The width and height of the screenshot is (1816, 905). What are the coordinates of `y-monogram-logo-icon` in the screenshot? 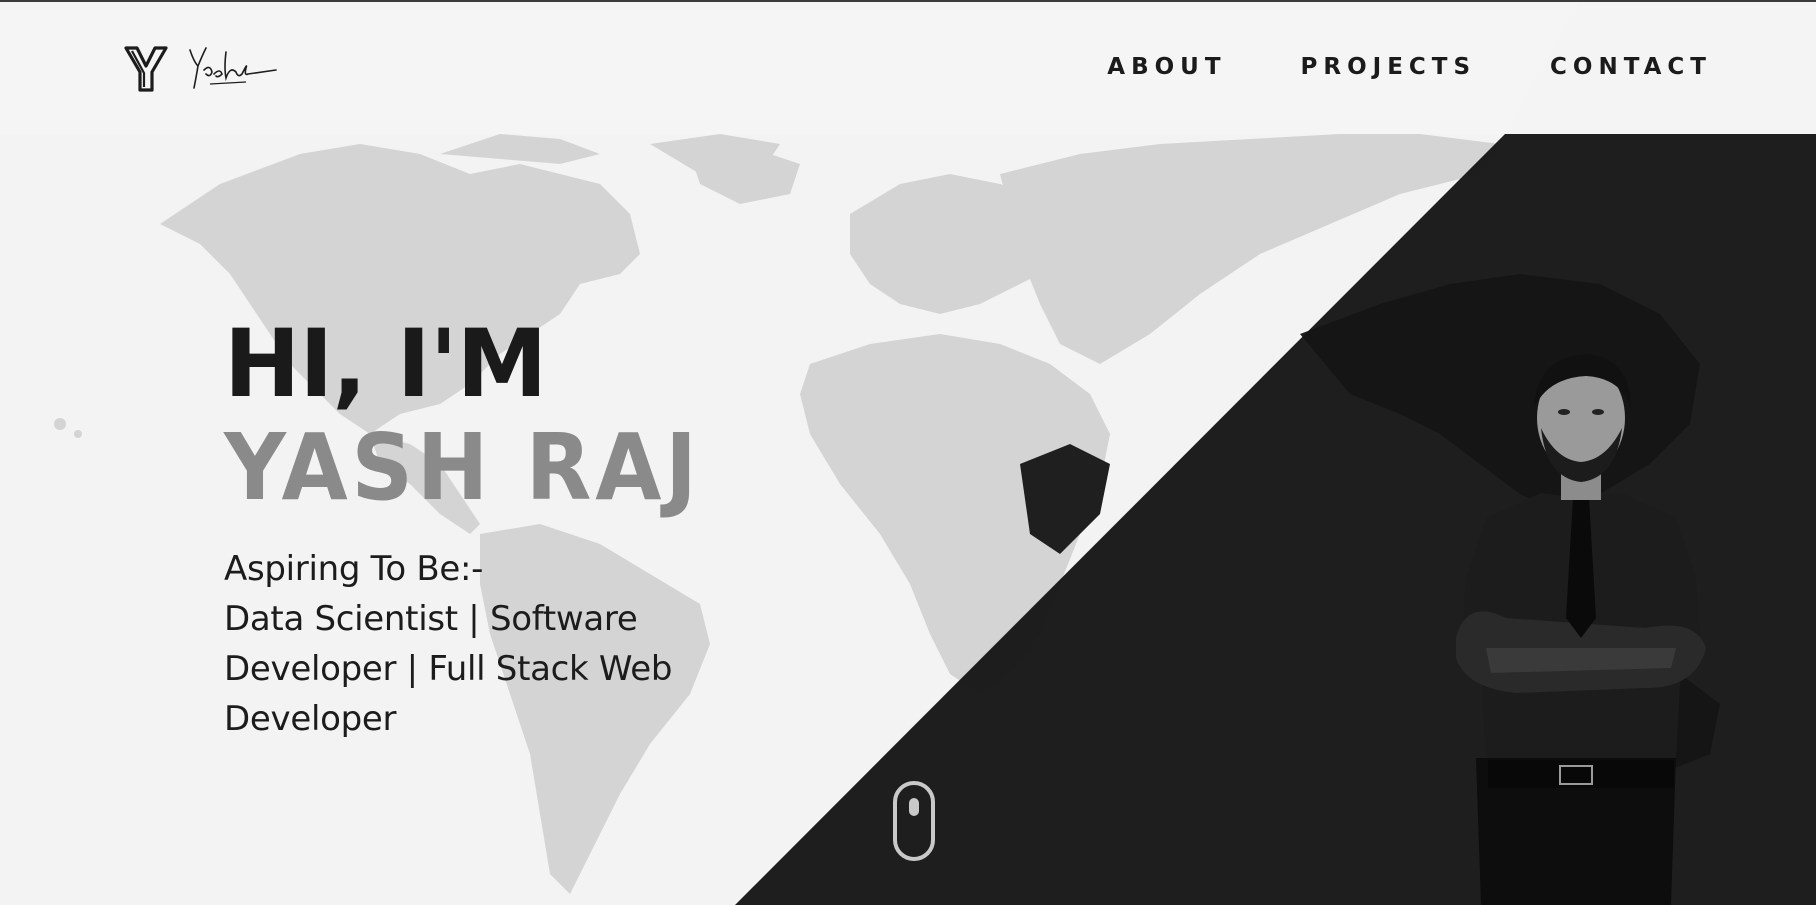 It's located at (146, 69).